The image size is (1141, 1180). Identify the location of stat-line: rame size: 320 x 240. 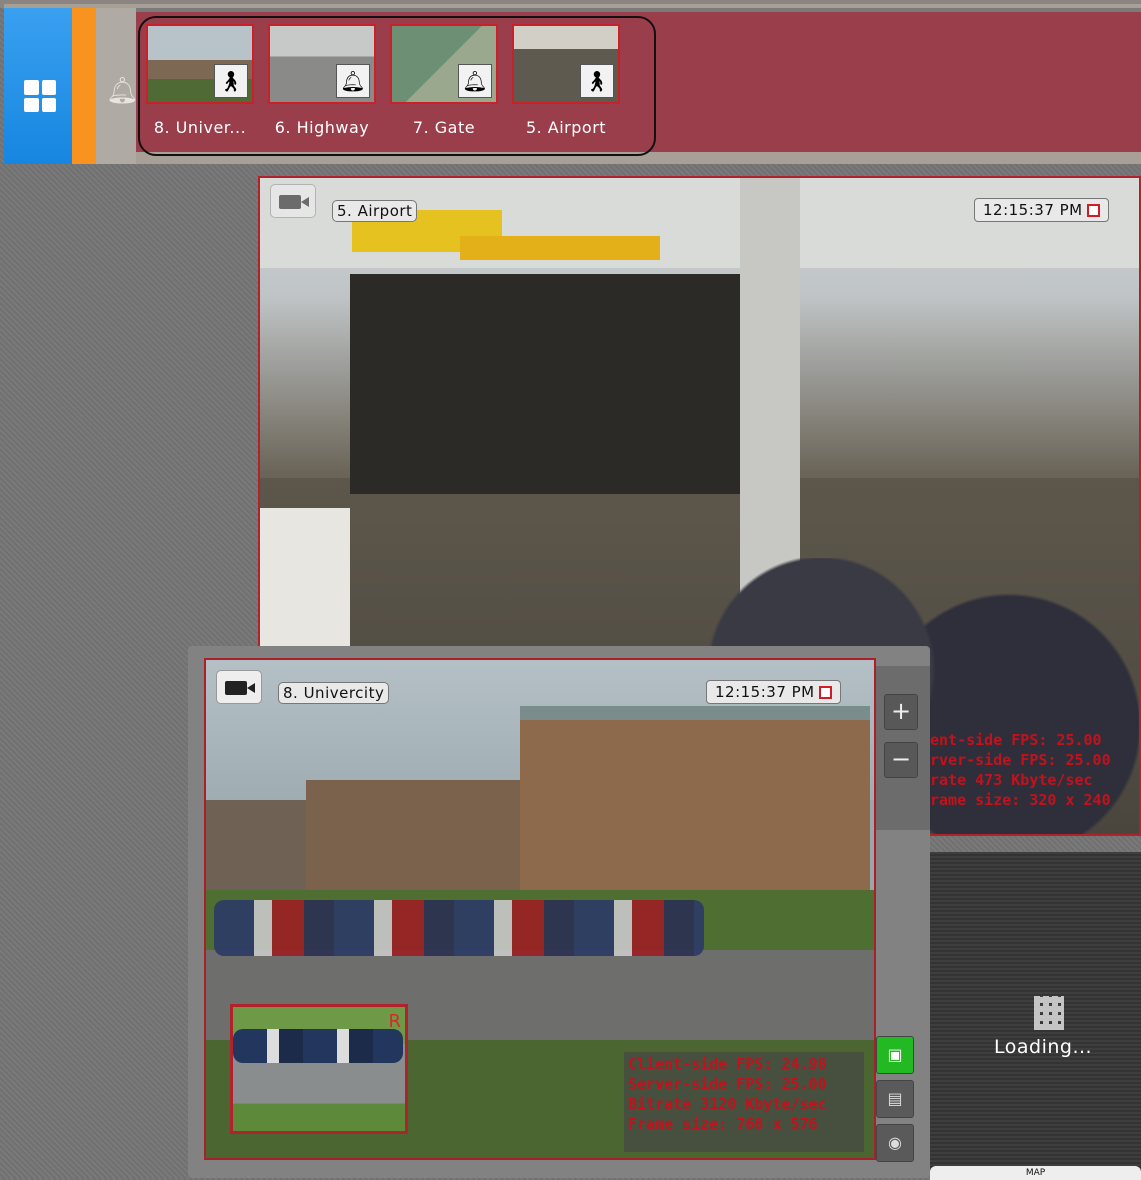
(1020, 800).